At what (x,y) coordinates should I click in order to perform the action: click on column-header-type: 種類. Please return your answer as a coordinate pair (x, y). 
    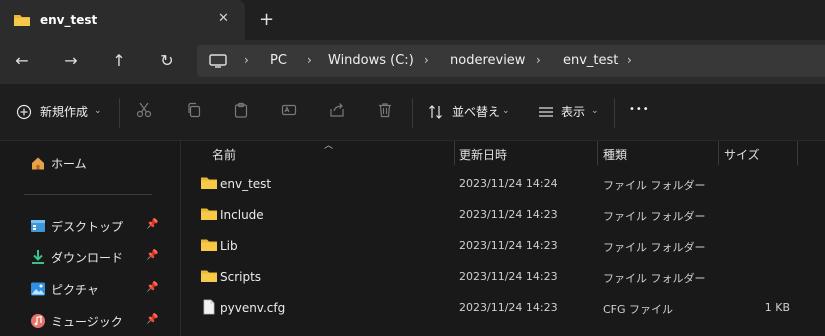
    Looking at the image, I should click on (615, 154).